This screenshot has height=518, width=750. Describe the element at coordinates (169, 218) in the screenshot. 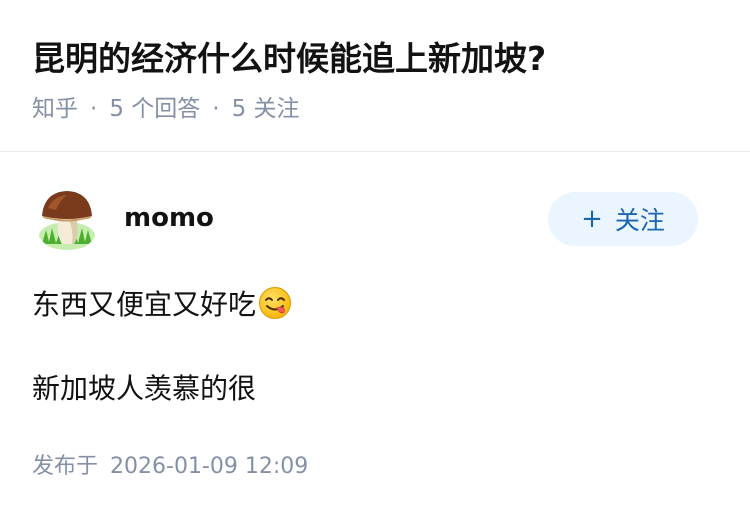

I see `author-name: momo` at that location.